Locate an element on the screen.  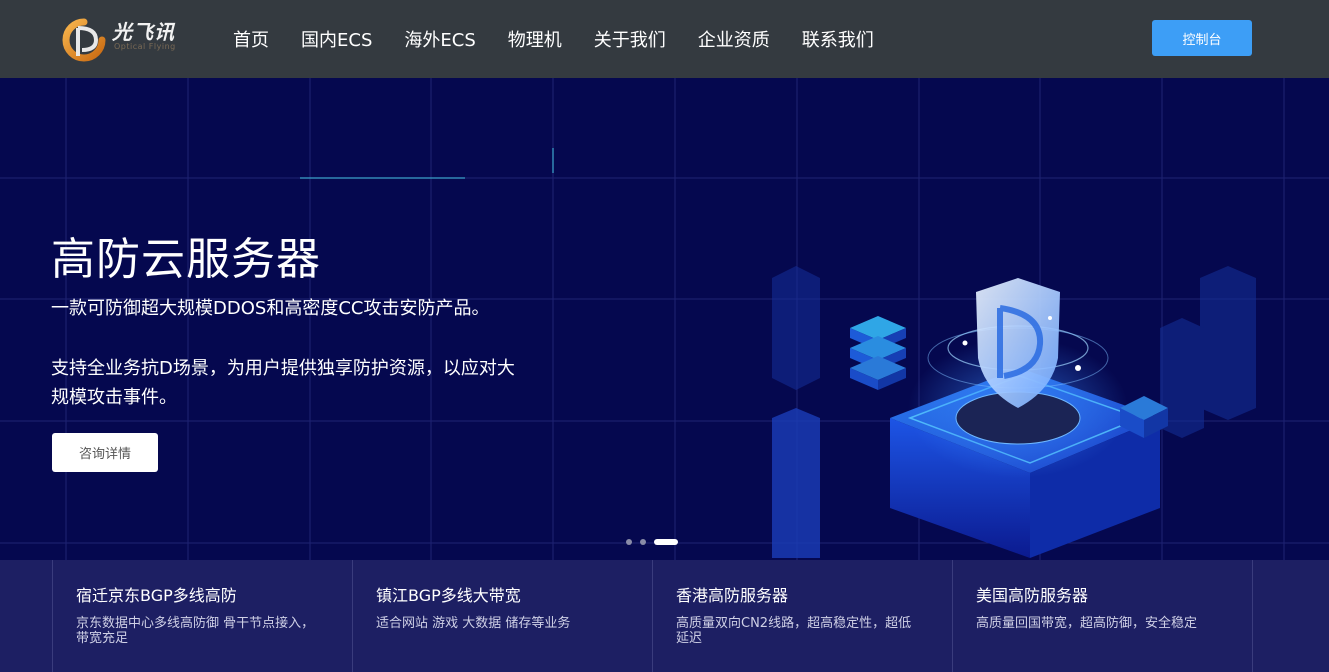
feature-card-hongkong: 香港高防服务器 高质量双向CN2线路，超高稳定性，超低延迟 is located at coordinates (802, 616).